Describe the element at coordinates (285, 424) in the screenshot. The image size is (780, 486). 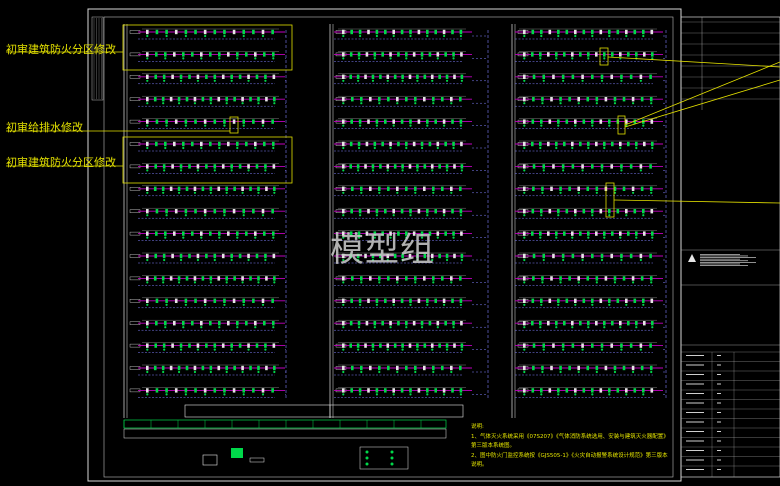
I see `control-panel-row` at that location.